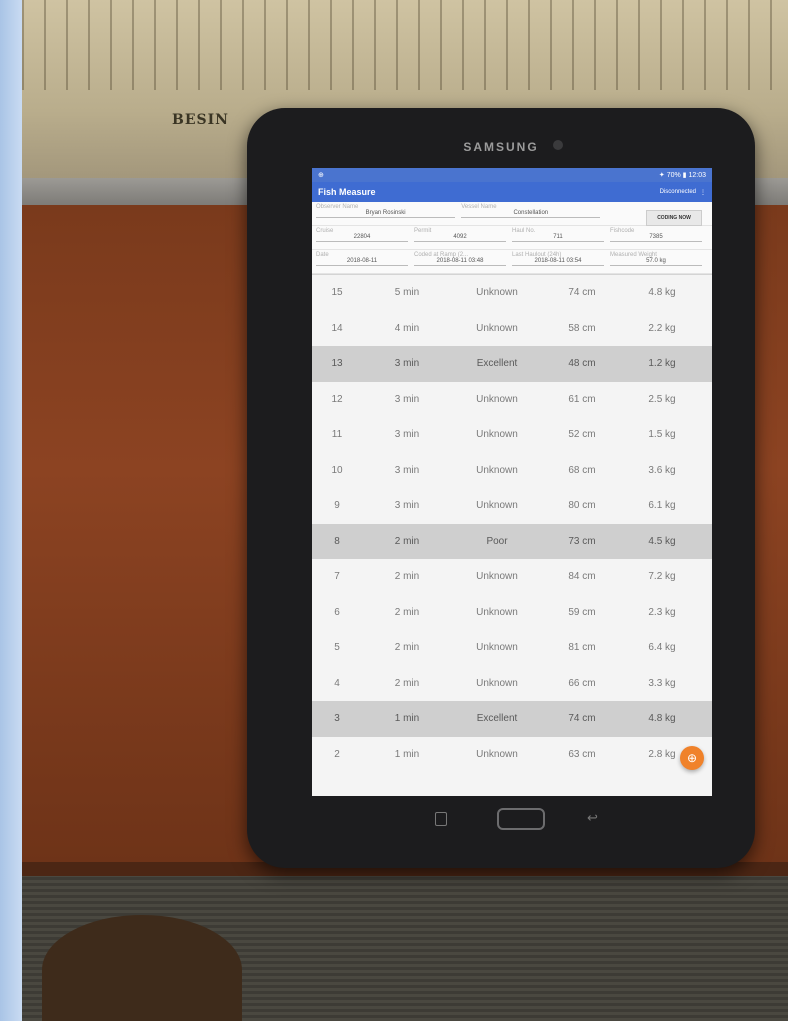 The image size is (788, 1021). Describe the element at coordinates (200, 120) in the screenshot. I see `board-logo: BESIN` at that location.